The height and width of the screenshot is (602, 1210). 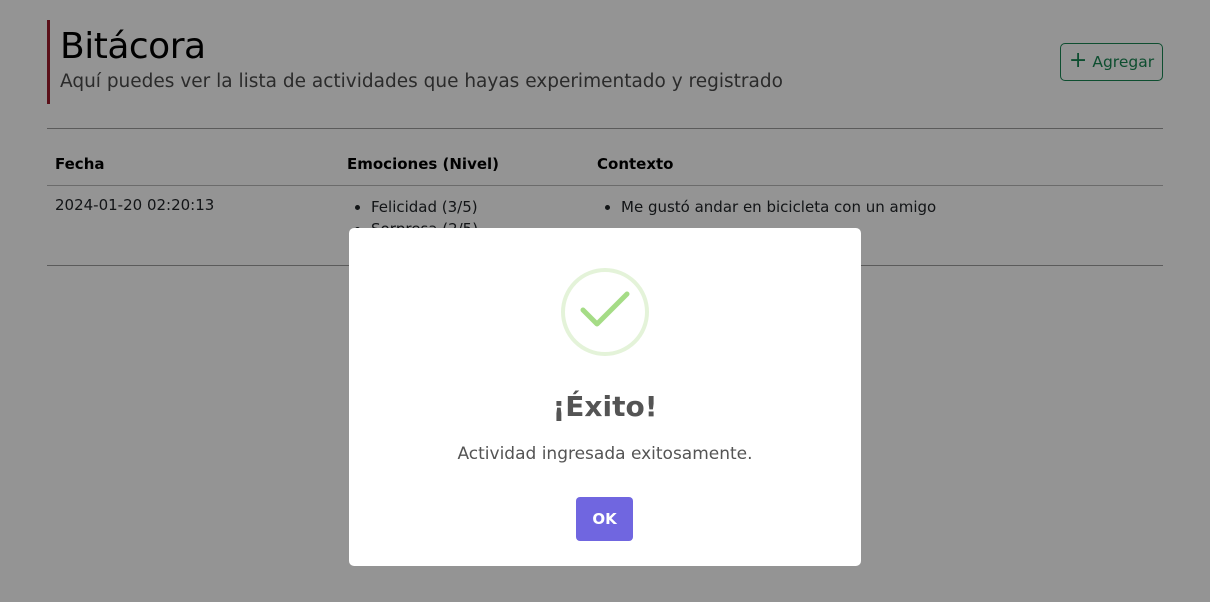 I want to click on dialog-title: ¡Éxito!, so click(x=605, y=406).